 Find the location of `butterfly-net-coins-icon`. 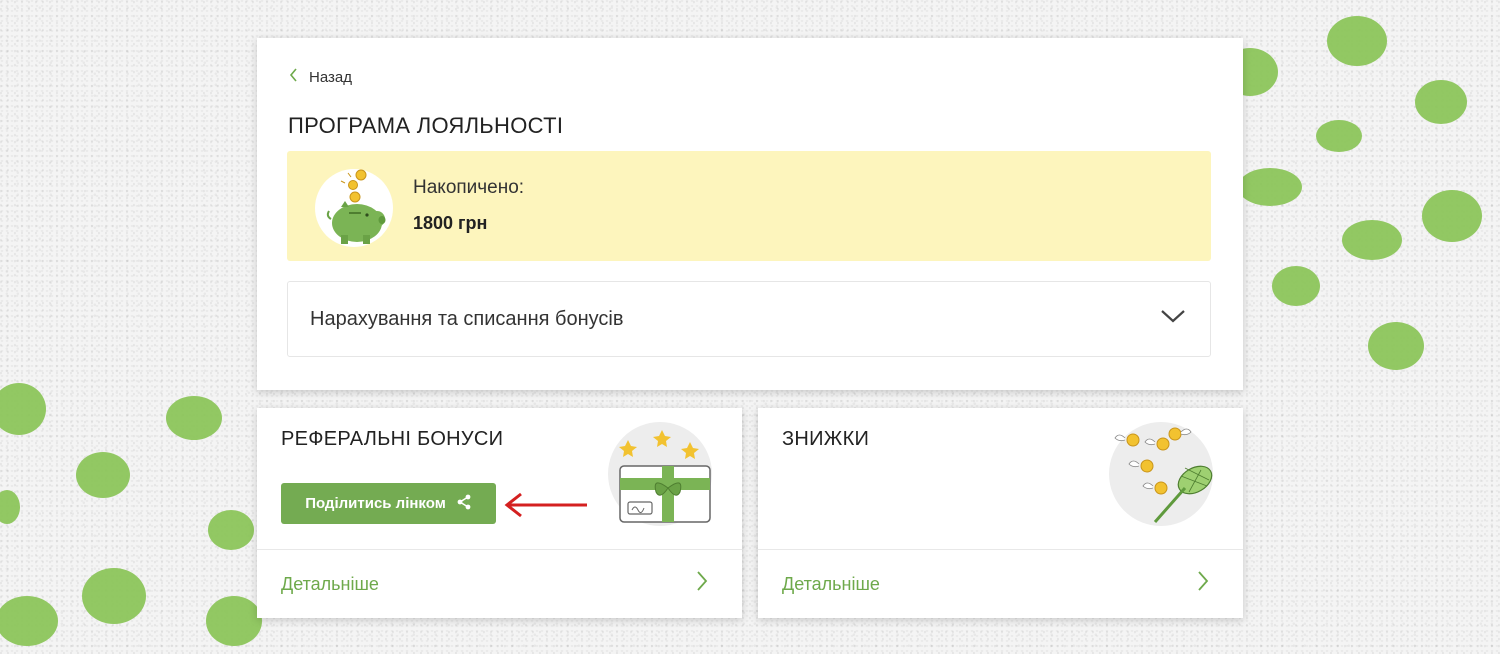

butterfly-net-coins-icon is located at coordinates (1161, 474).